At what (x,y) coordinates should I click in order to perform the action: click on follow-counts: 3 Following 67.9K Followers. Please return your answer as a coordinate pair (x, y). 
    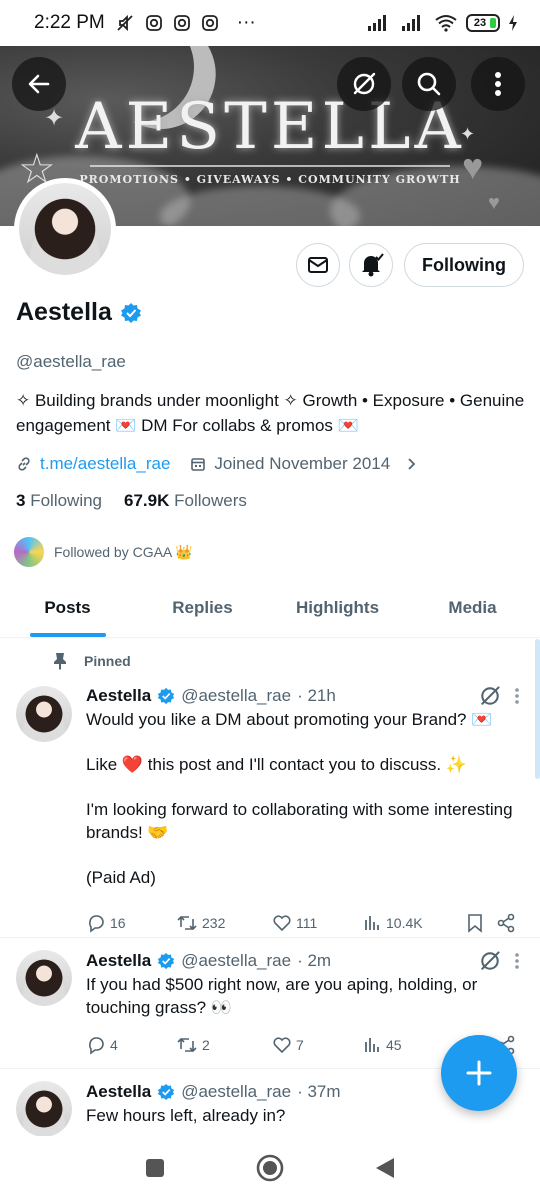
    Looking at the image, I should click on (131, 501).